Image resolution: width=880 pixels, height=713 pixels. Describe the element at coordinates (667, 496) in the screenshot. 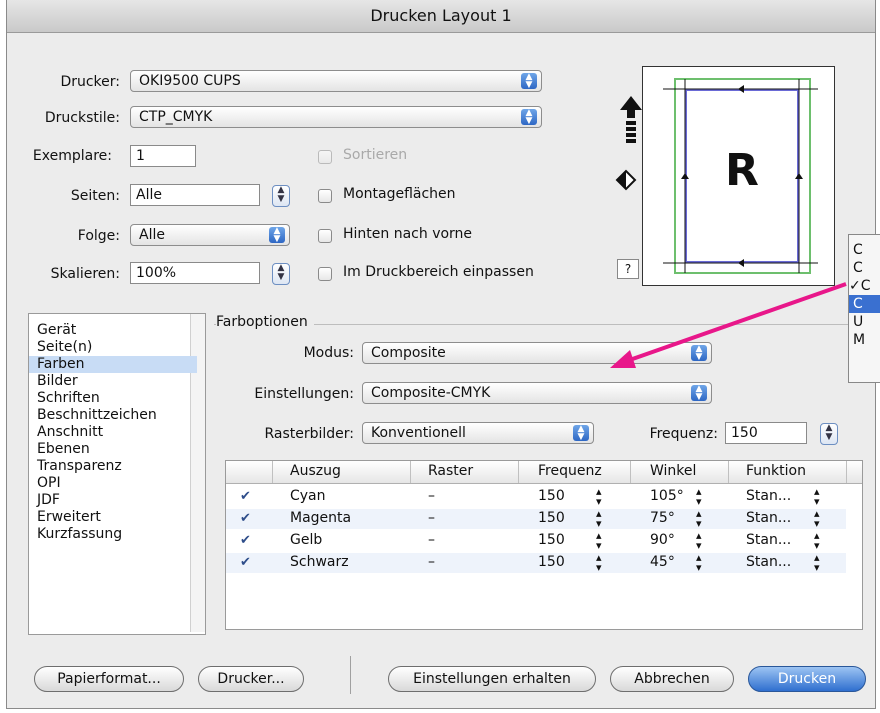

I see `cell-winkel: 105°` at that location.